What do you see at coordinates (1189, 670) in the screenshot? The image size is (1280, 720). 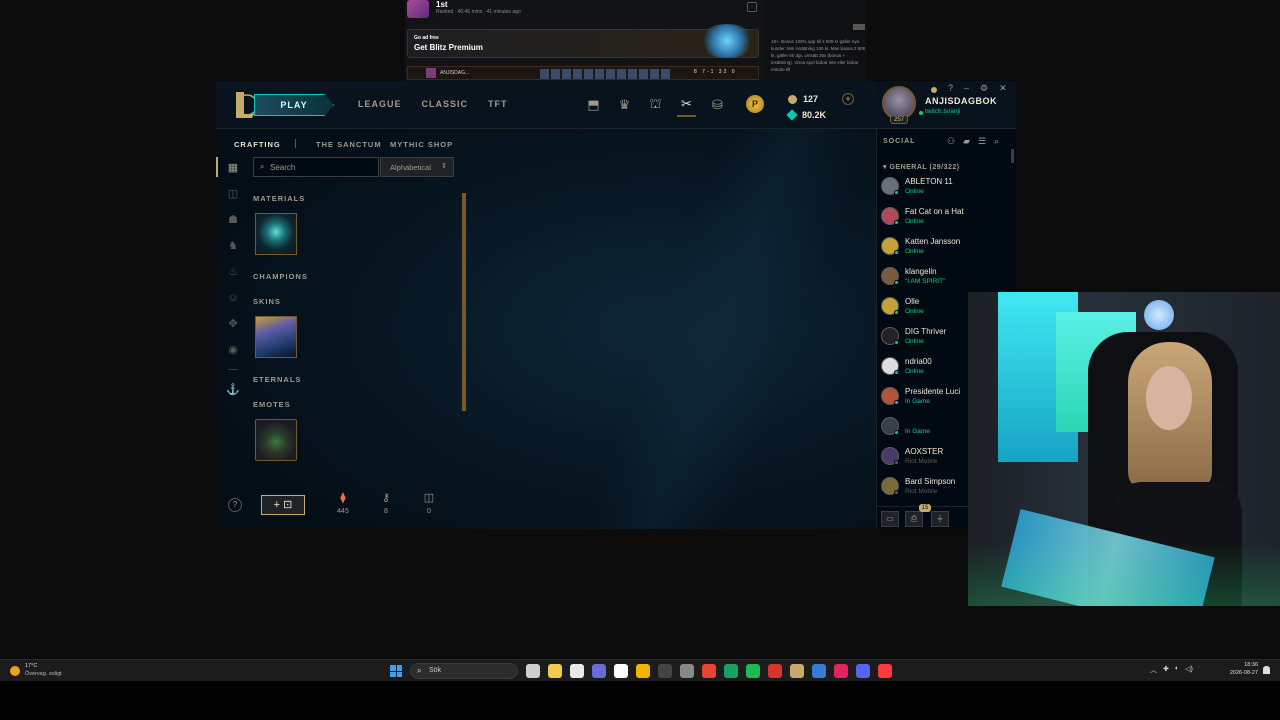 I see `volume-icon: ◁)` at bounding box center [1189, 670].